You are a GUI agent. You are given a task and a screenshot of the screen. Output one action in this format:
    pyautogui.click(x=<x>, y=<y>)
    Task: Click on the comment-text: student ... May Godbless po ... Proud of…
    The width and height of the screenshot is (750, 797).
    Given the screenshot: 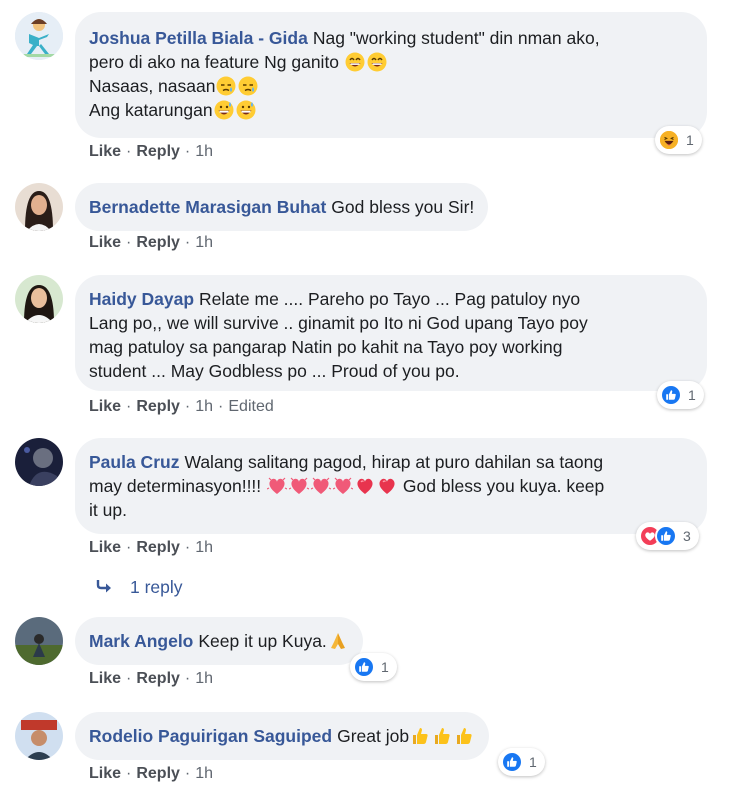 What is the action you would take?
    pyautogui.click(x=274, y=371)
    